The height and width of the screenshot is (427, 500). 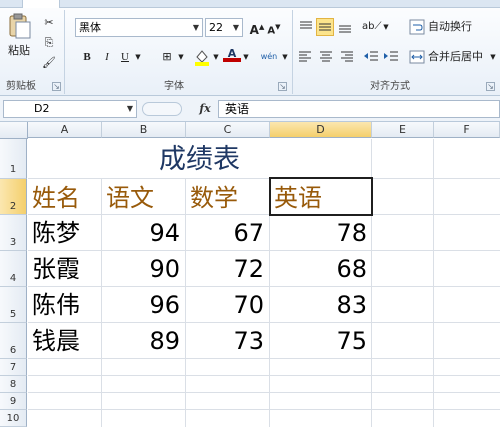 What do you see at coordinates (225, 341) in the screenshot?
I see `cell-math: 73` at bounding box center [225, 341].